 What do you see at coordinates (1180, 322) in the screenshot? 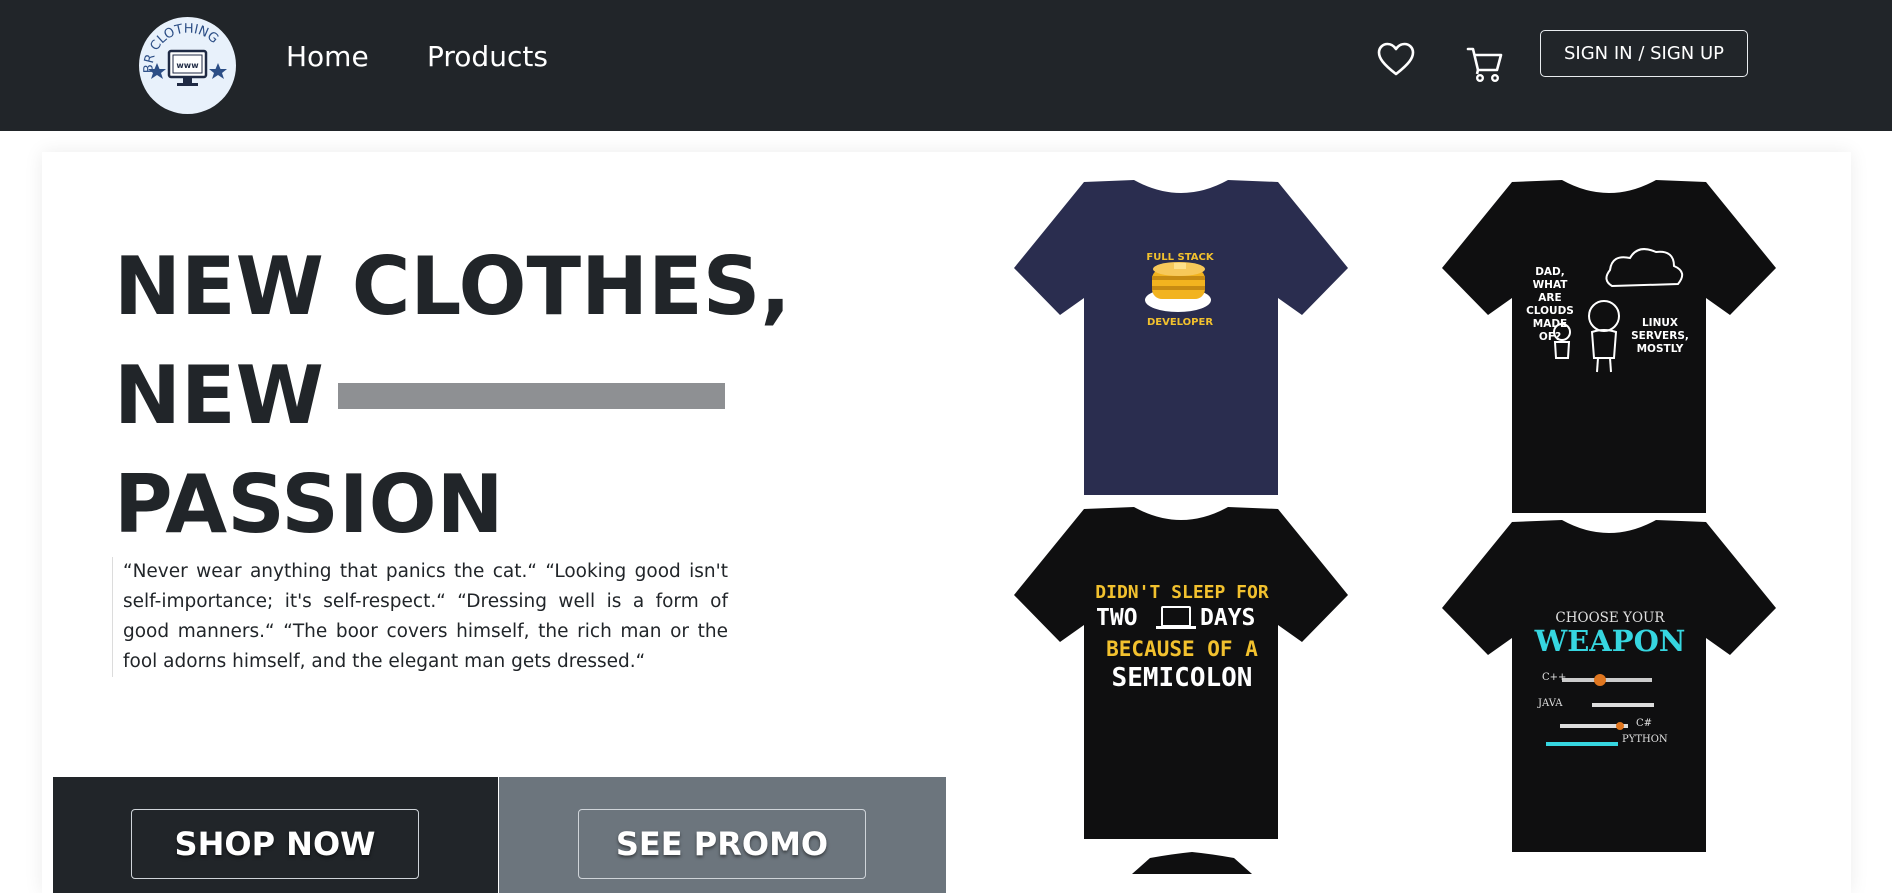
I see `print-line-2: DEVELOPER` at bounding box center [1180, 322].